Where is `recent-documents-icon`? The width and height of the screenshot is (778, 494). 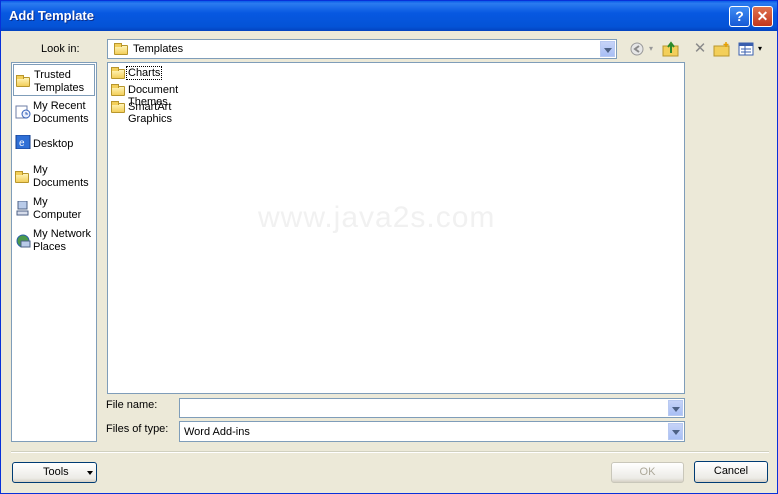 recent-documents-icon is located at coordinates (23, 112).